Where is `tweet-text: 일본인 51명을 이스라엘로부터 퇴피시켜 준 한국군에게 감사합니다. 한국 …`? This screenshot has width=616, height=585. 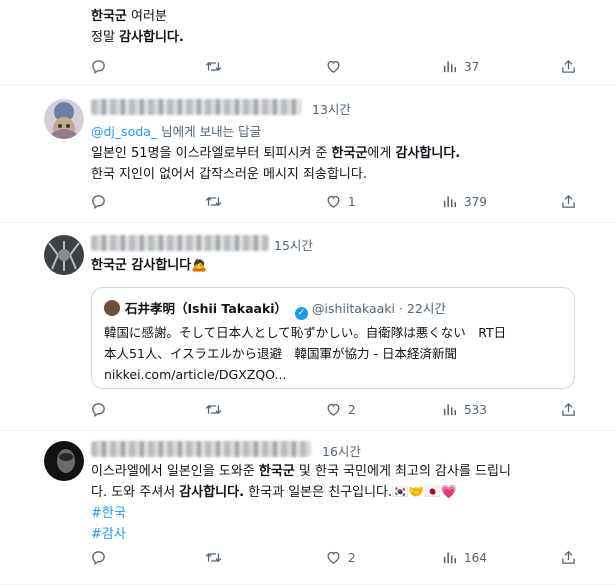 tweet-text: 일본인 51명을 이스라엘로부터 퇴피시켜 준 한국군에게 감사합니다. 한국 … is located at coordinates (275, 164).